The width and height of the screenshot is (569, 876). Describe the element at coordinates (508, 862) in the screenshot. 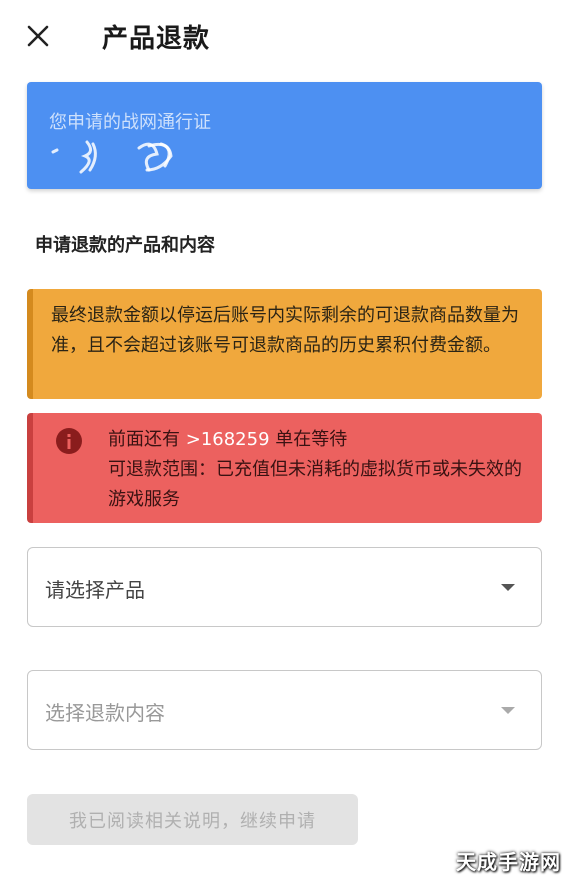

I see `site-watermark: 天成手游网` at that location.